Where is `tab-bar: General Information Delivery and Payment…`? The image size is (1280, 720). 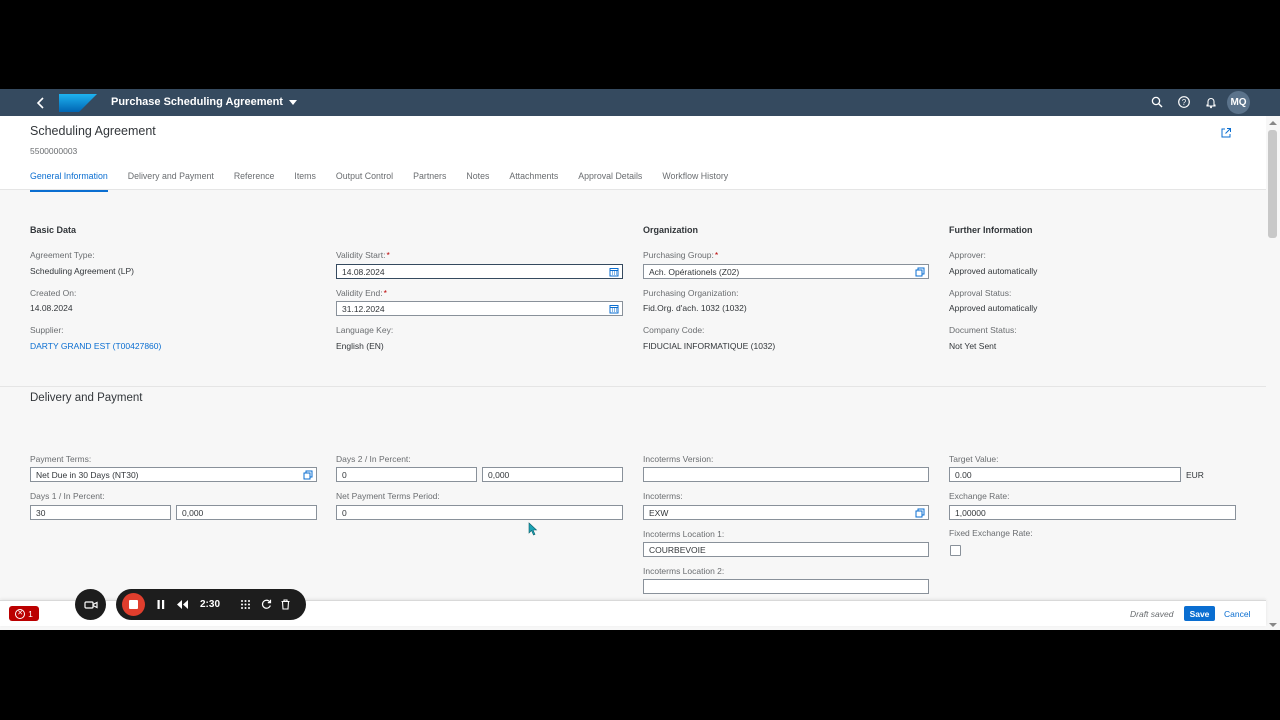 tab-bar: General Information Delivery and Payment… is located at coordinates (379, 181).